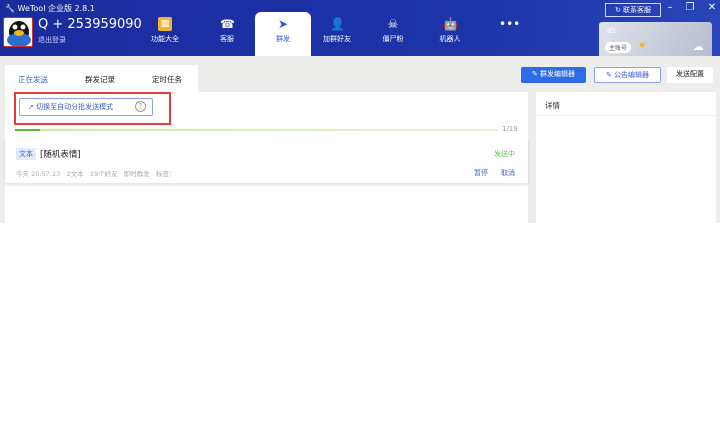 Image resolution: width=720 pixels, height=433 pixels. What do you see at coordinates (337, 34) in the screenshot?
I see `nav-add-group-friends: 👤 加群好友` at bounding box center [337, 34].